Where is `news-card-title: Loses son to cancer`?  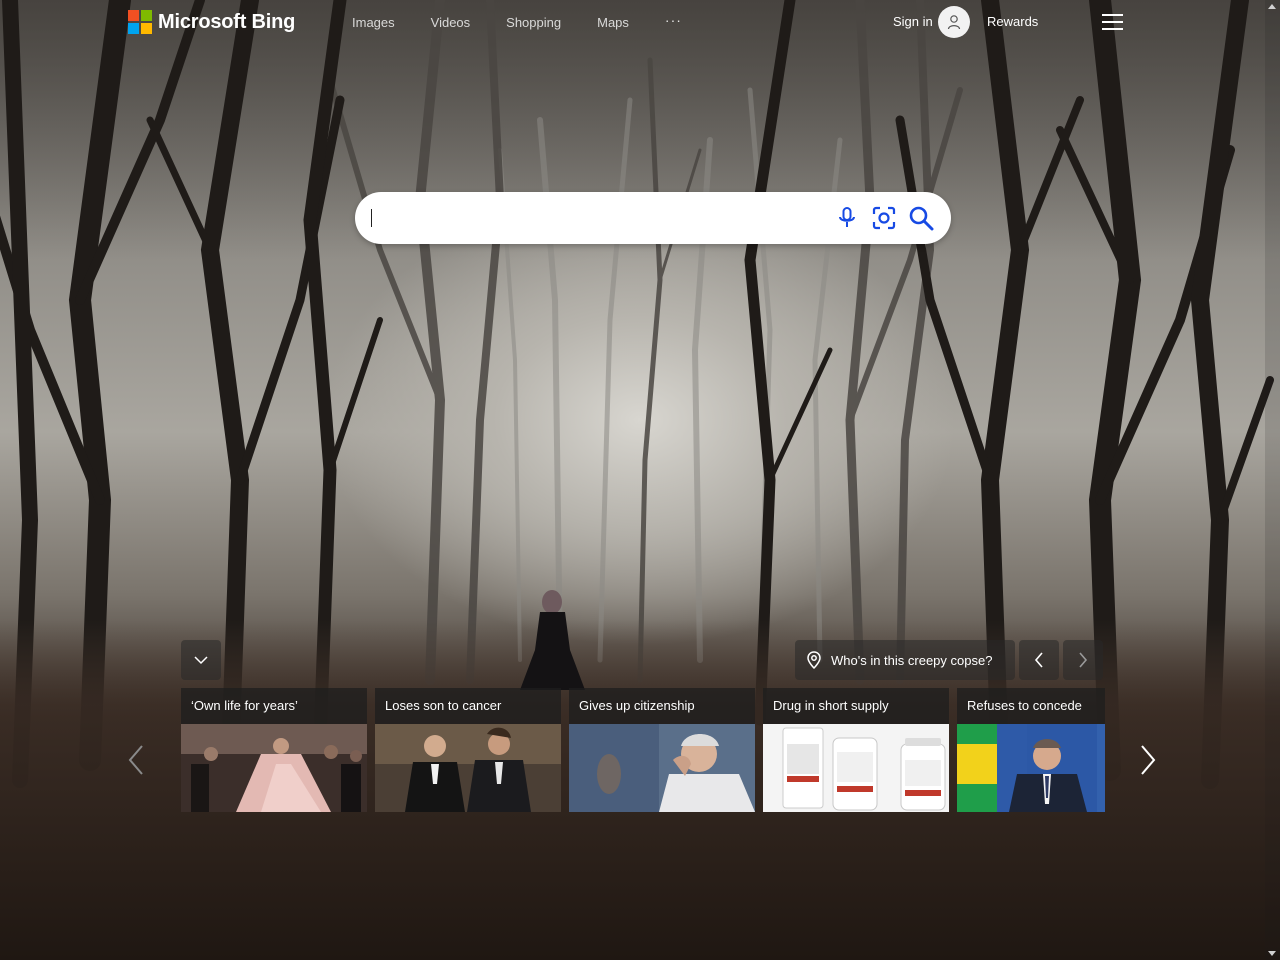
news-card-title: Loses son to cancer is located at coordinates (443, 705).